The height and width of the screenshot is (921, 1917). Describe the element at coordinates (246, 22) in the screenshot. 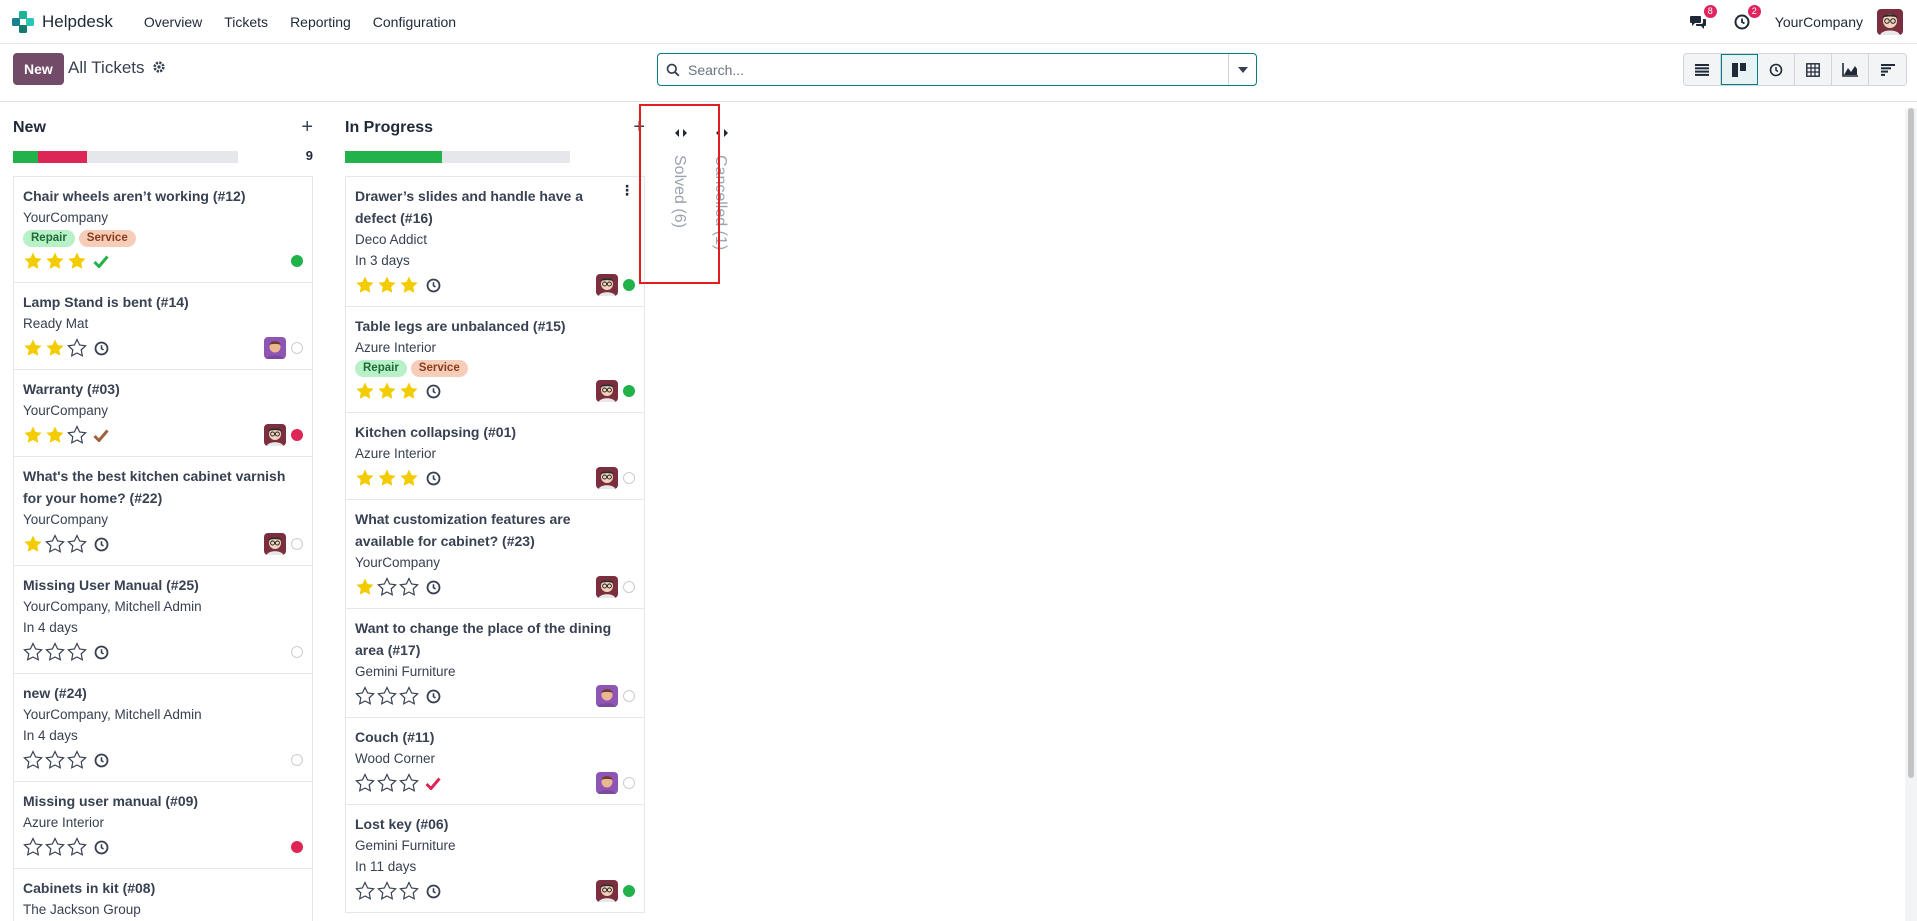

I see `menu-tickets: Tickets` at that location.